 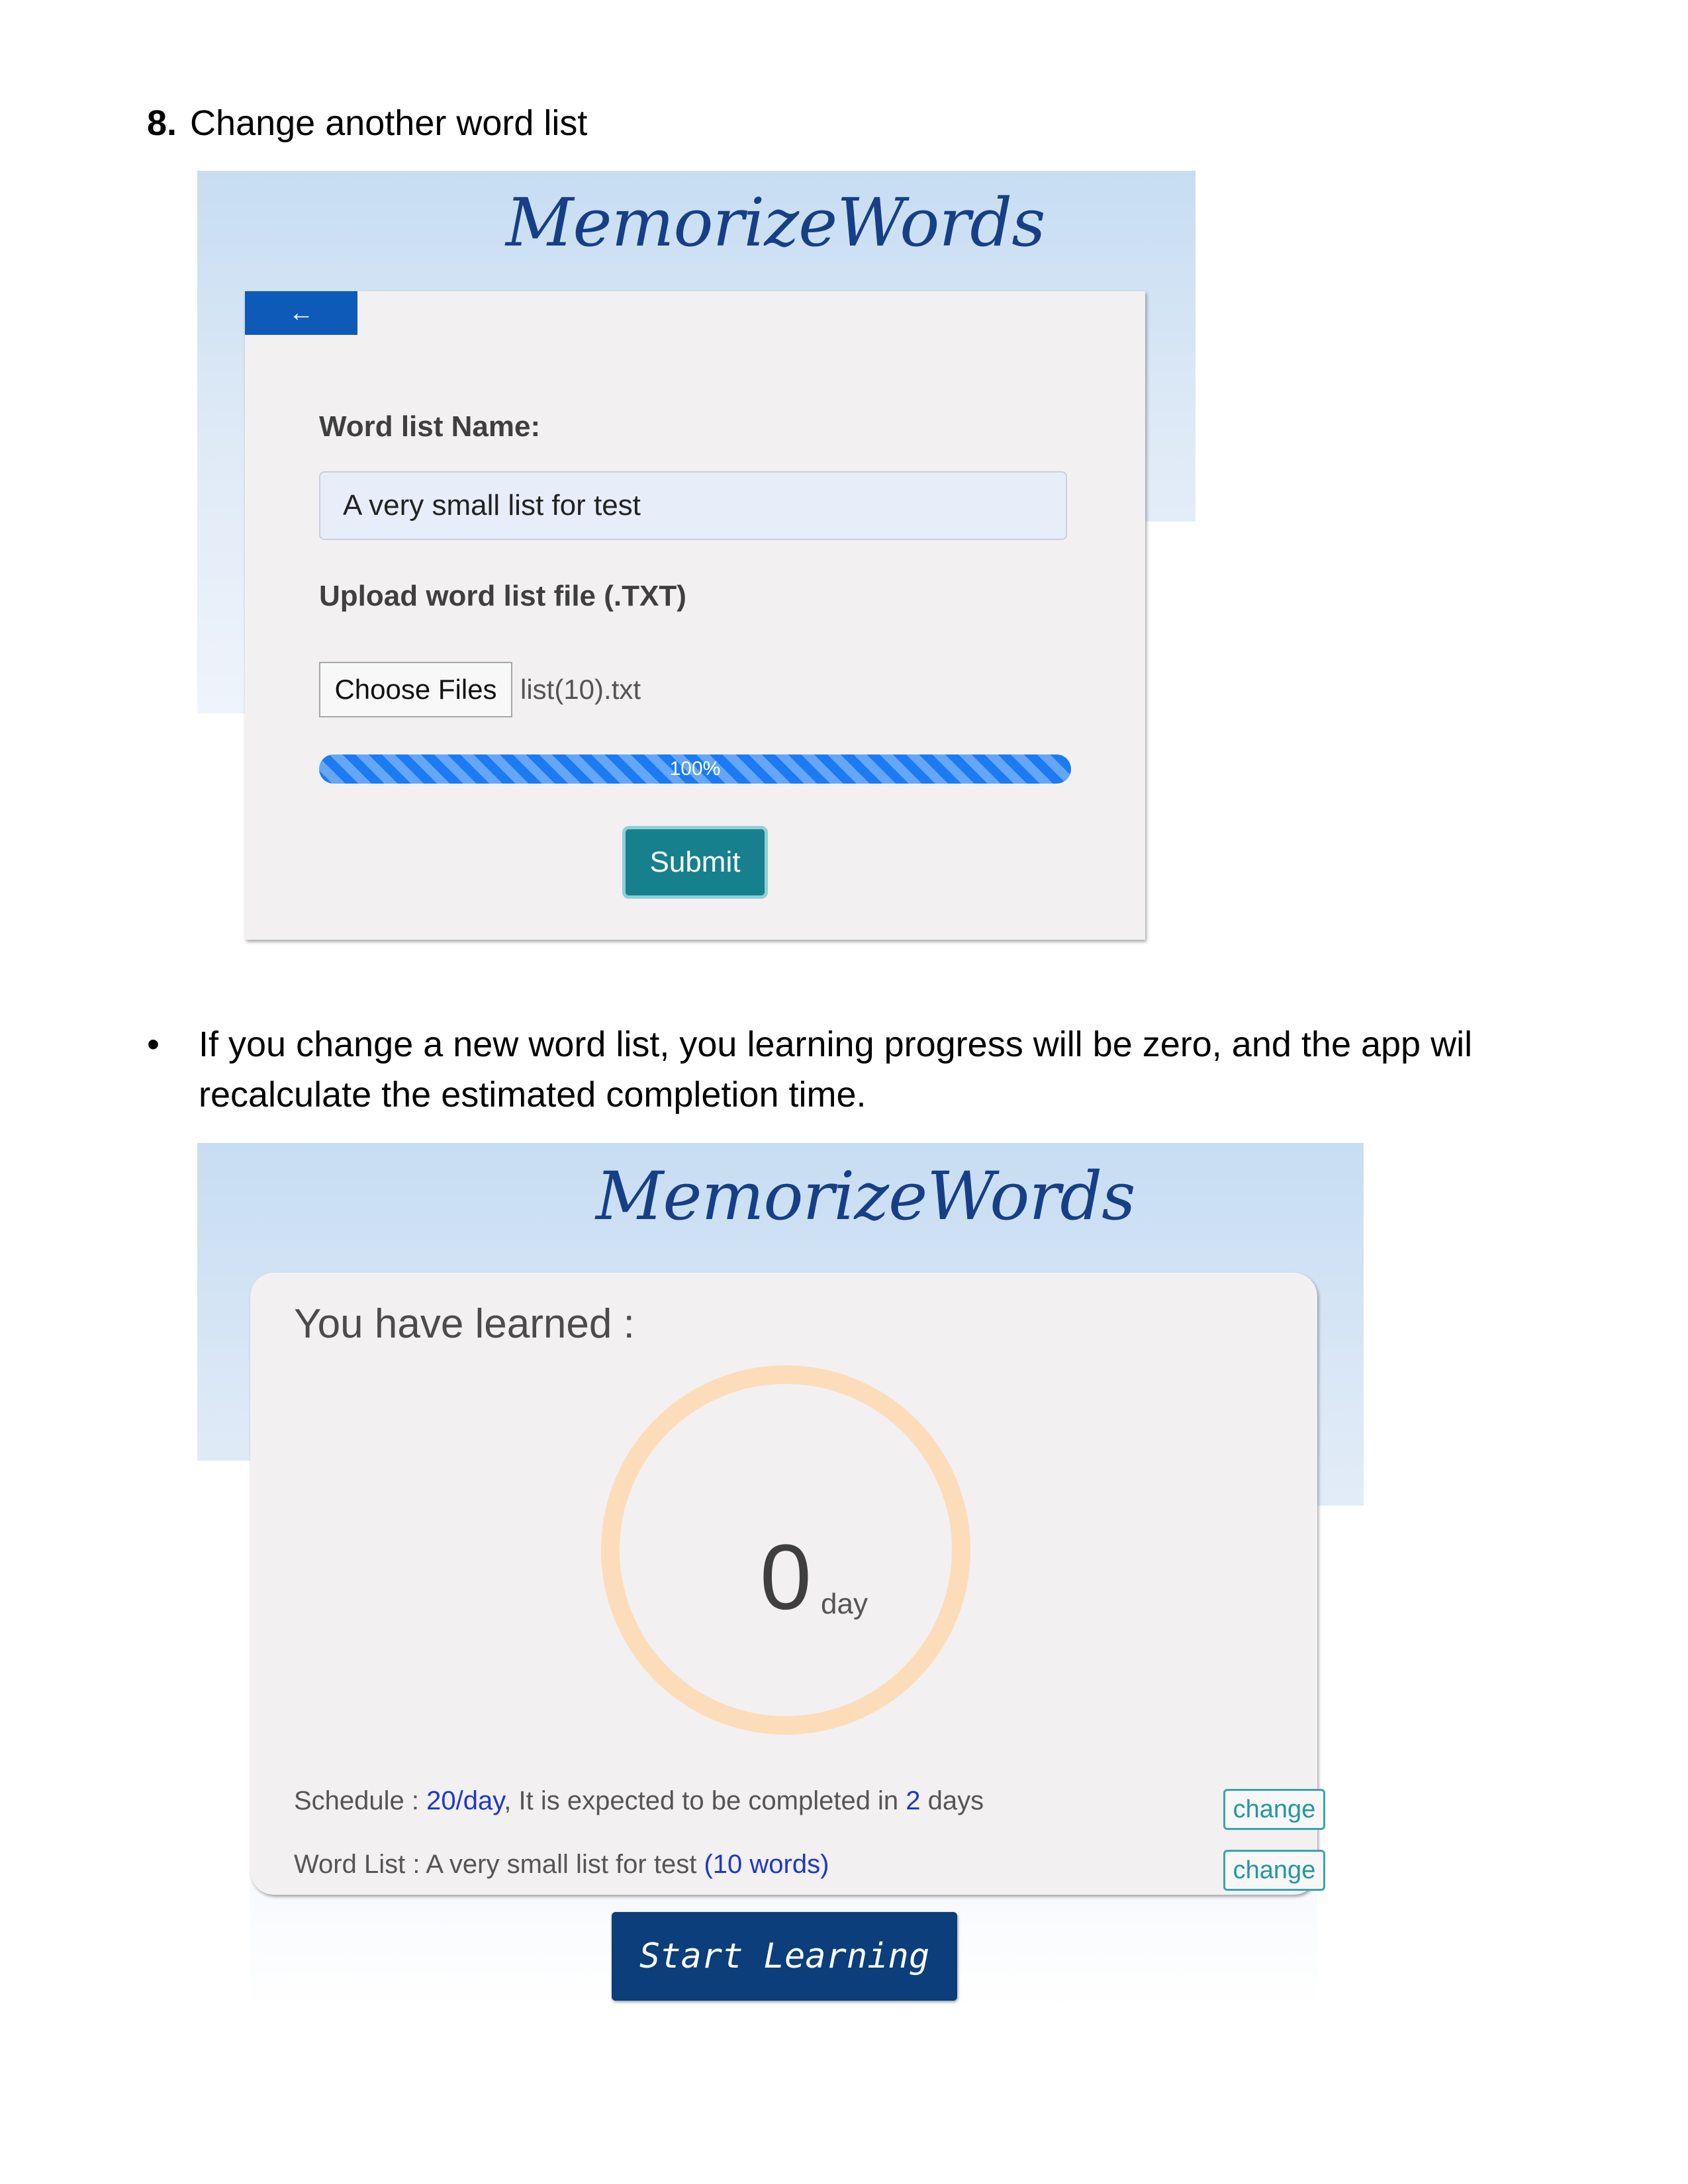 What do you see at coordinates (693, 506) in the screenshot?
I see `word-list-name-input: A very small list for test` at bounding box center [693, 506].